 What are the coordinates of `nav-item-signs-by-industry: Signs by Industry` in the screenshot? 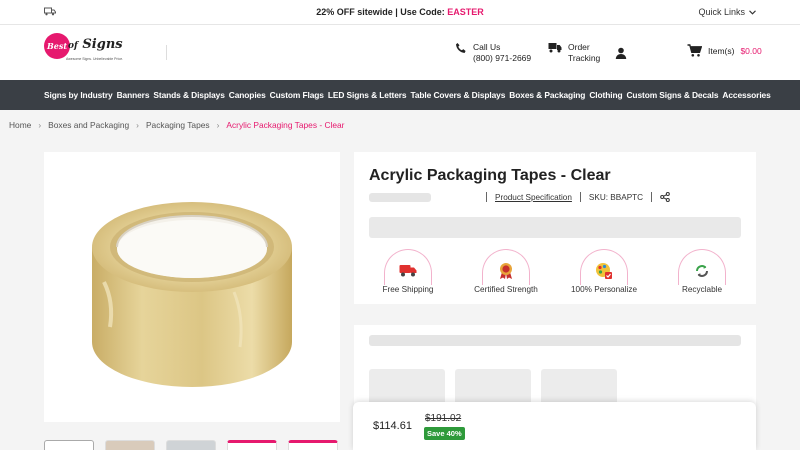 It's located at (78, 95).